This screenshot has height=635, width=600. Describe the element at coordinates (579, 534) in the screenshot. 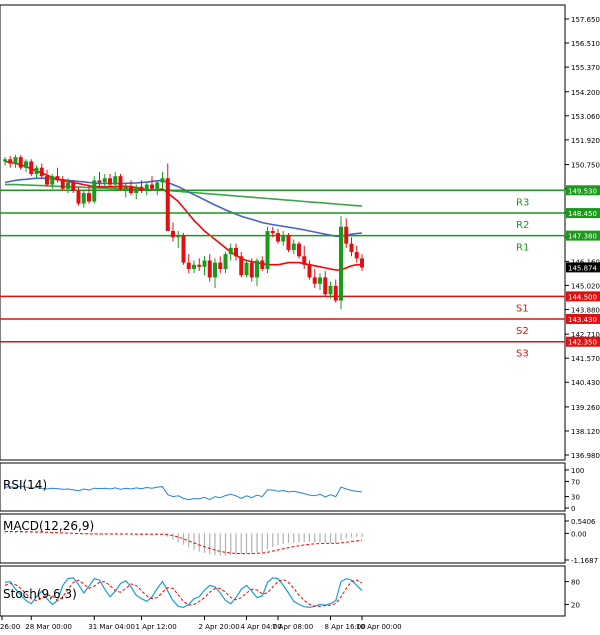

I see `macd-tick-label: 0.00` at that location.